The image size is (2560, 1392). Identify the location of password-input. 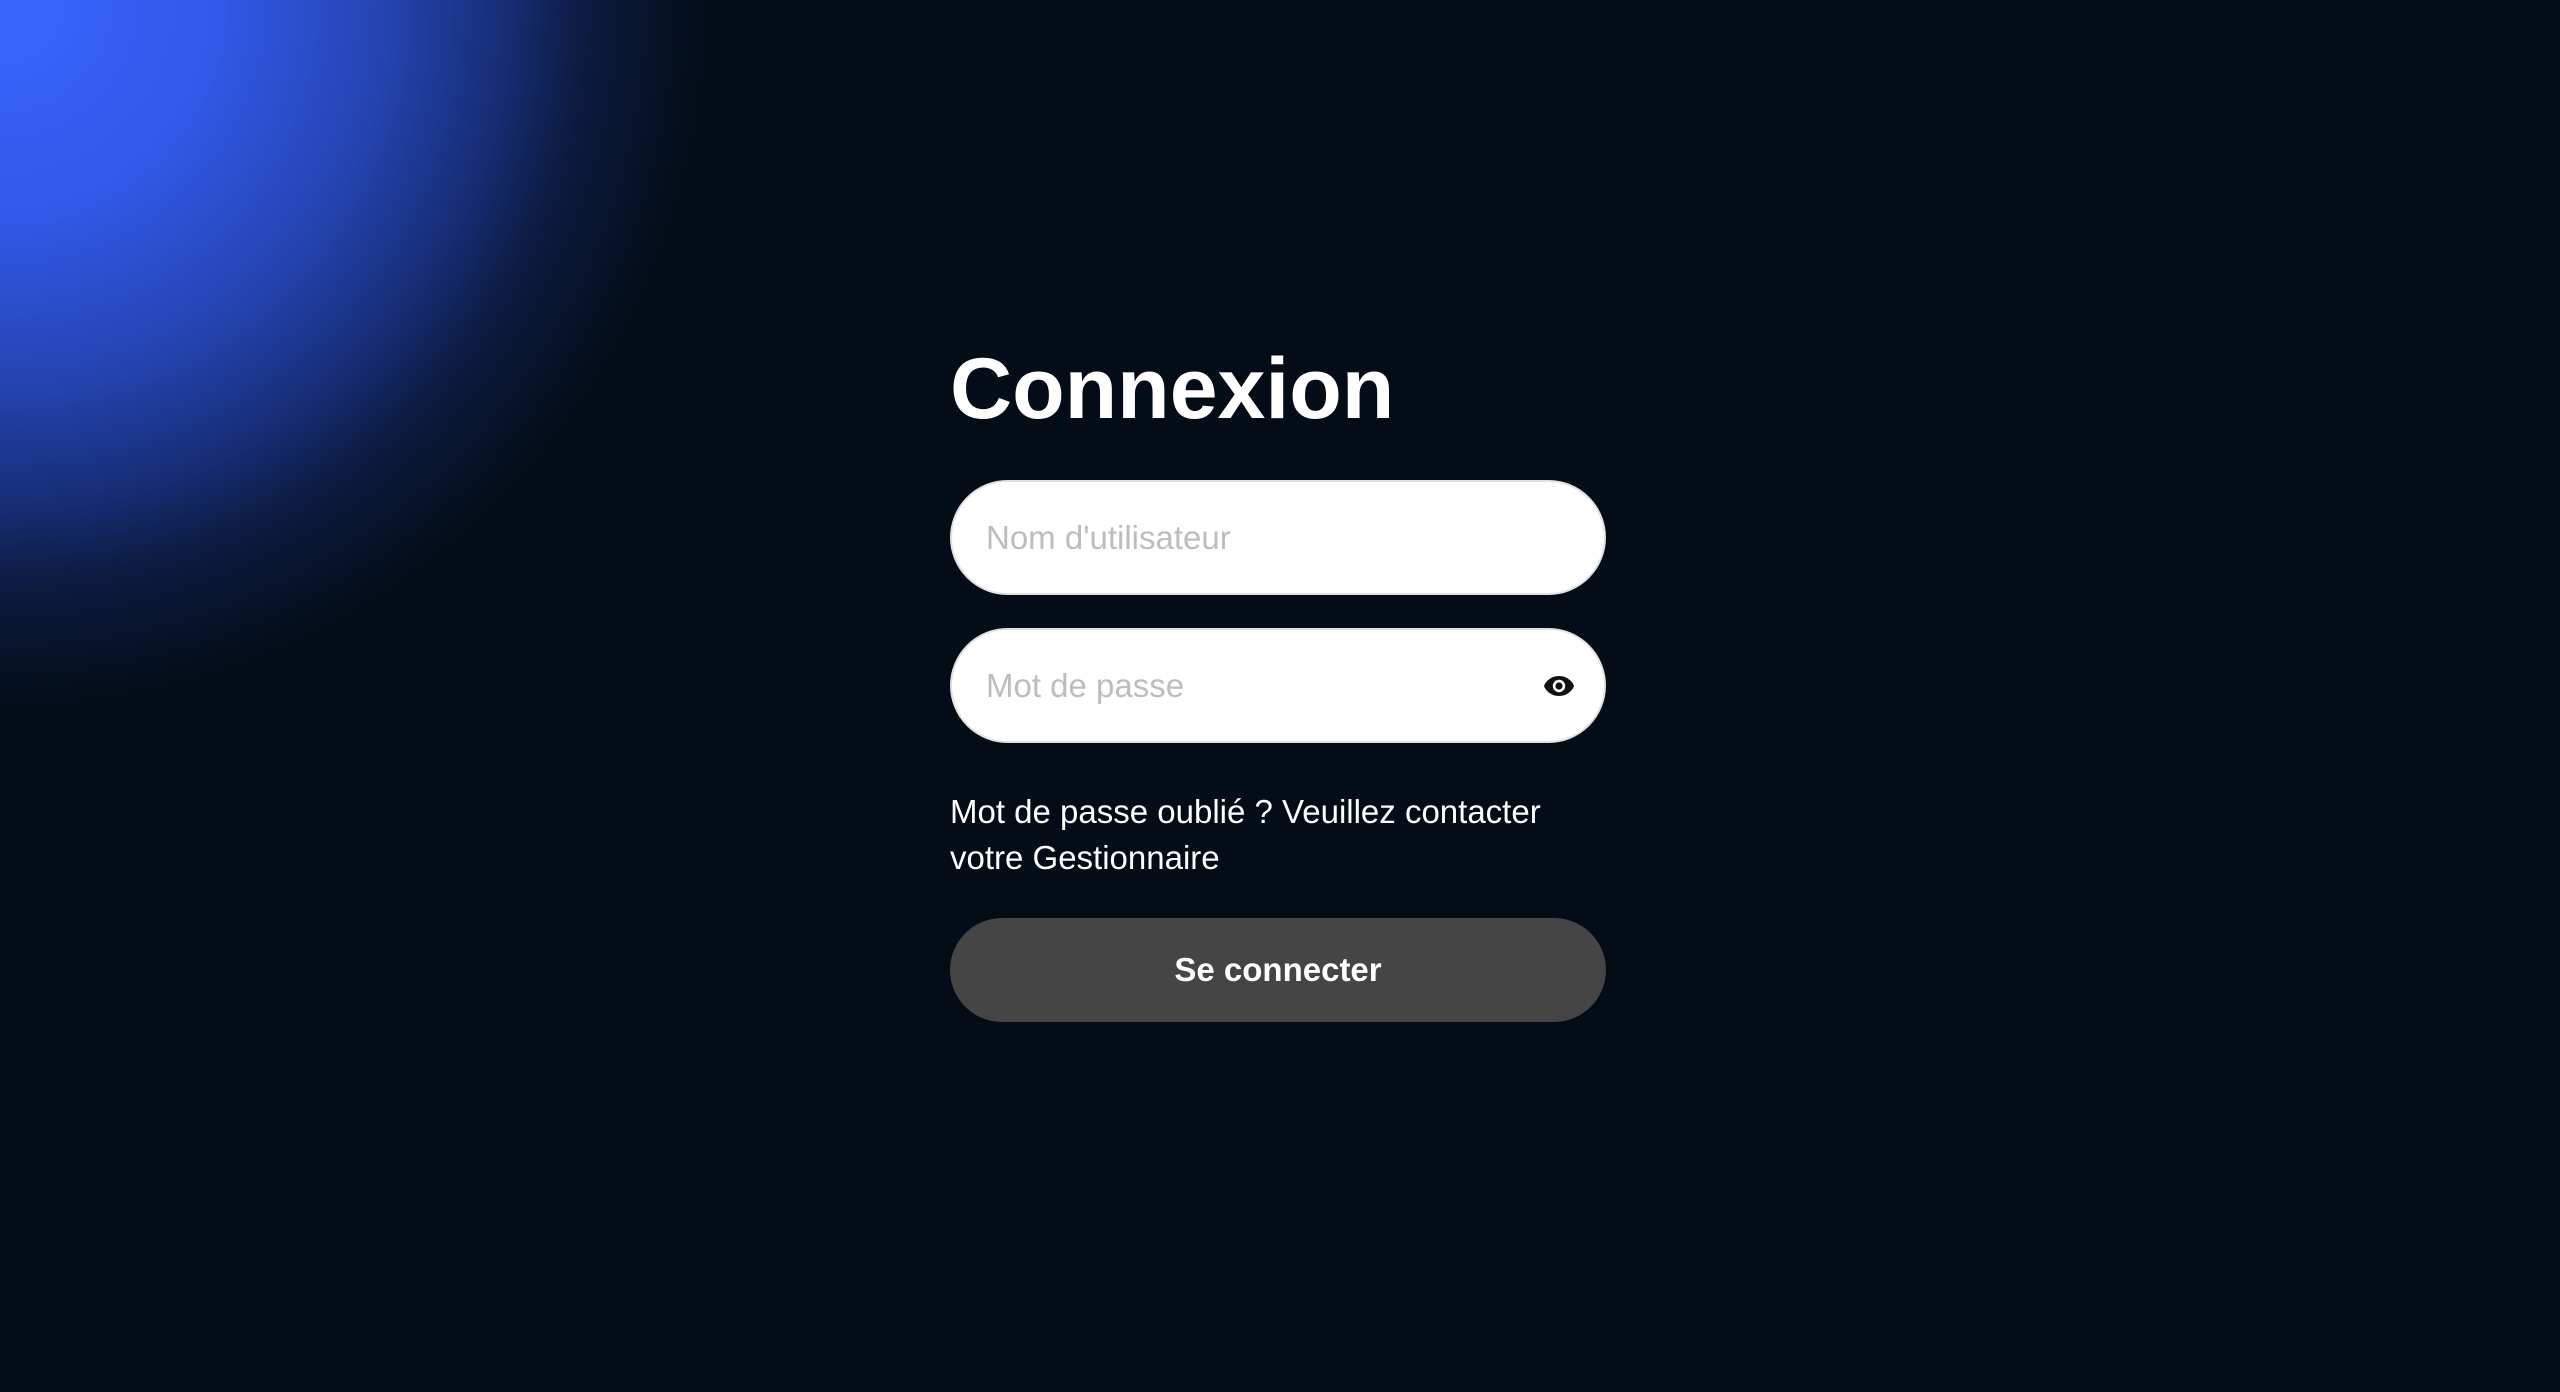
(1278, 685).